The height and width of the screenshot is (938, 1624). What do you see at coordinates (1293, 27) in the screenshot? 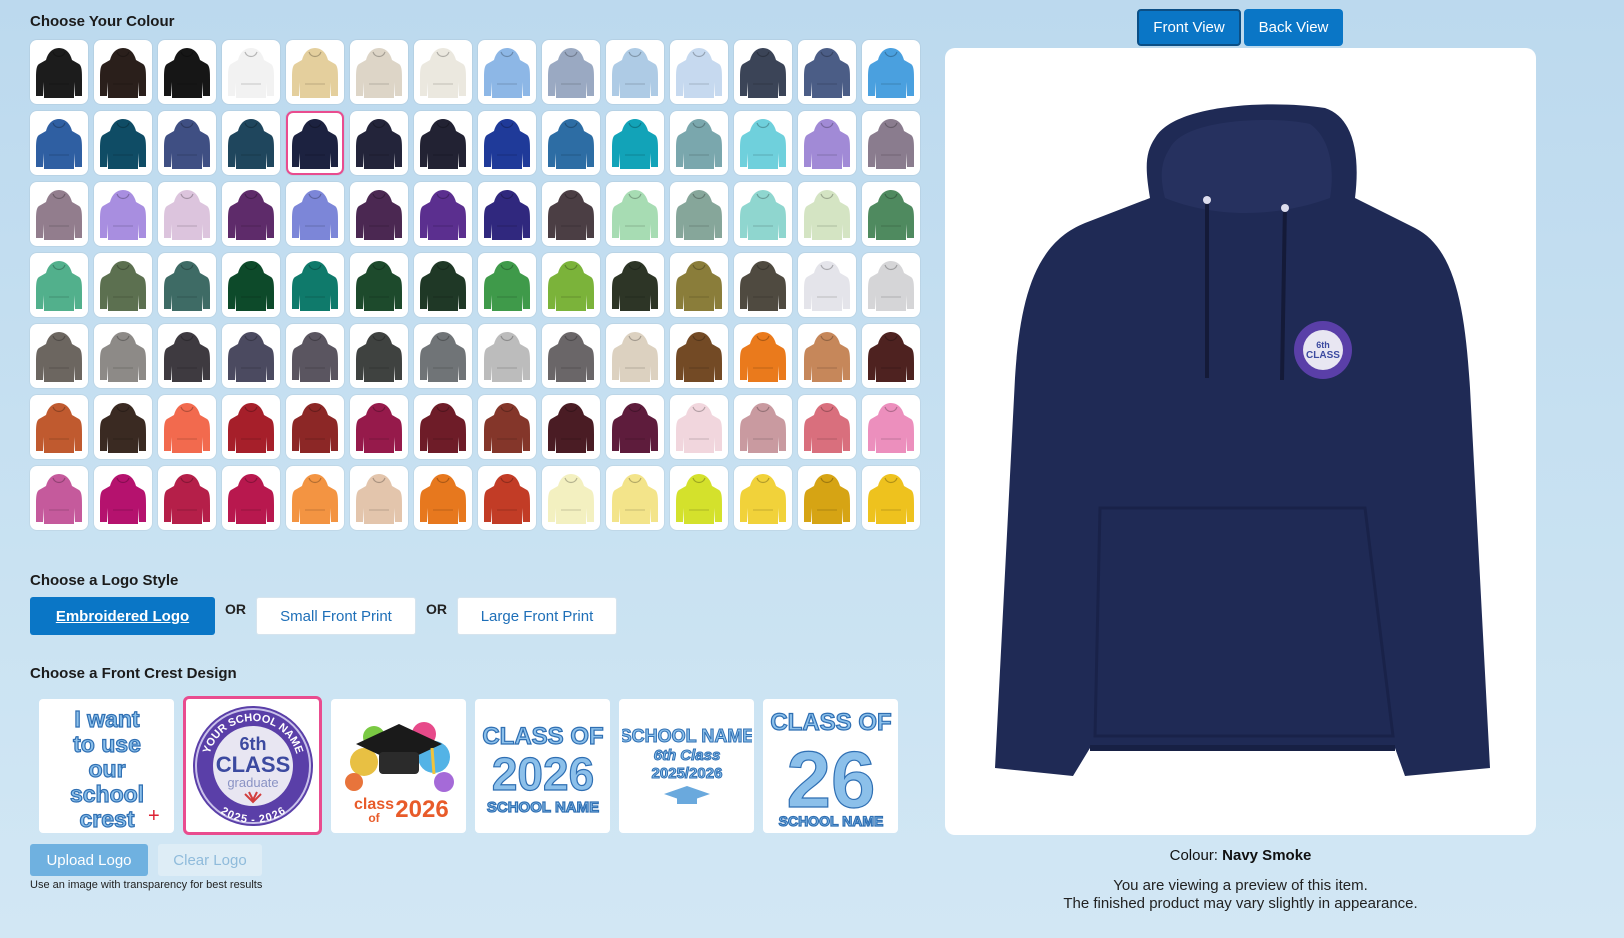
I see `back-view-button: Back View` at bounding box center [1293, 27].